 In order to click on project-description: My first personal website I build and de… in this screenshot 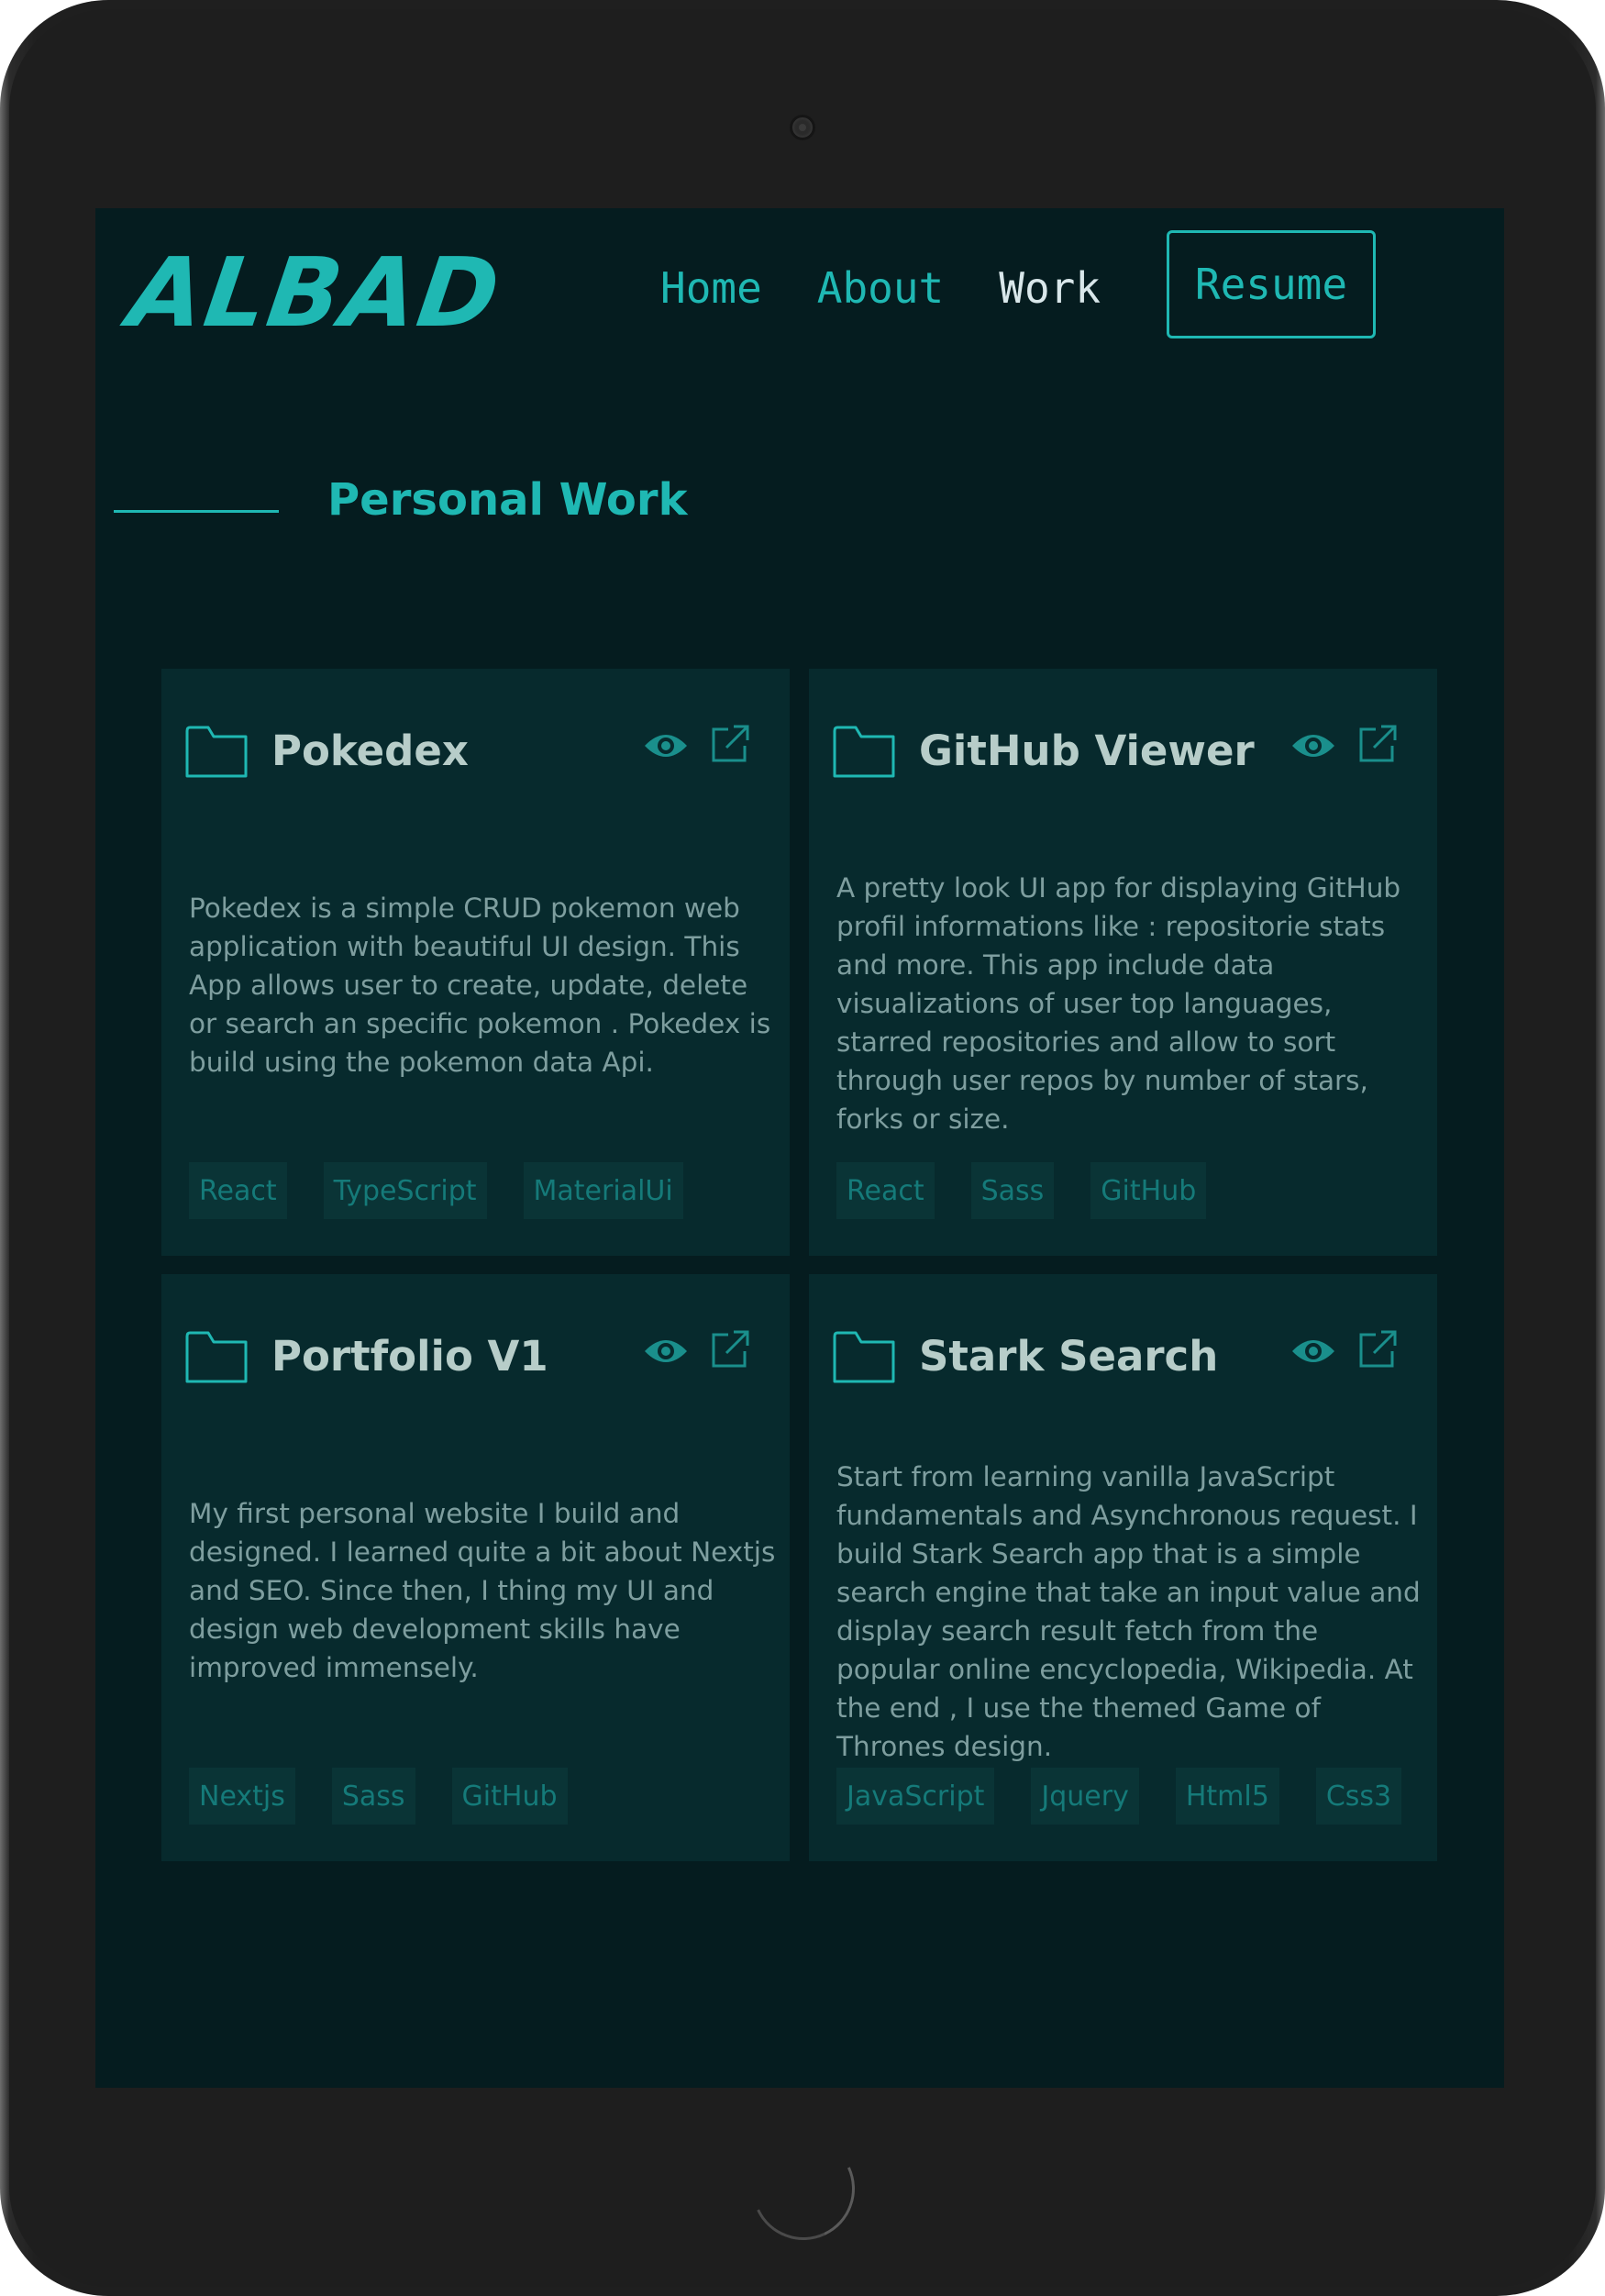, I will do `click(482, 1590)`.